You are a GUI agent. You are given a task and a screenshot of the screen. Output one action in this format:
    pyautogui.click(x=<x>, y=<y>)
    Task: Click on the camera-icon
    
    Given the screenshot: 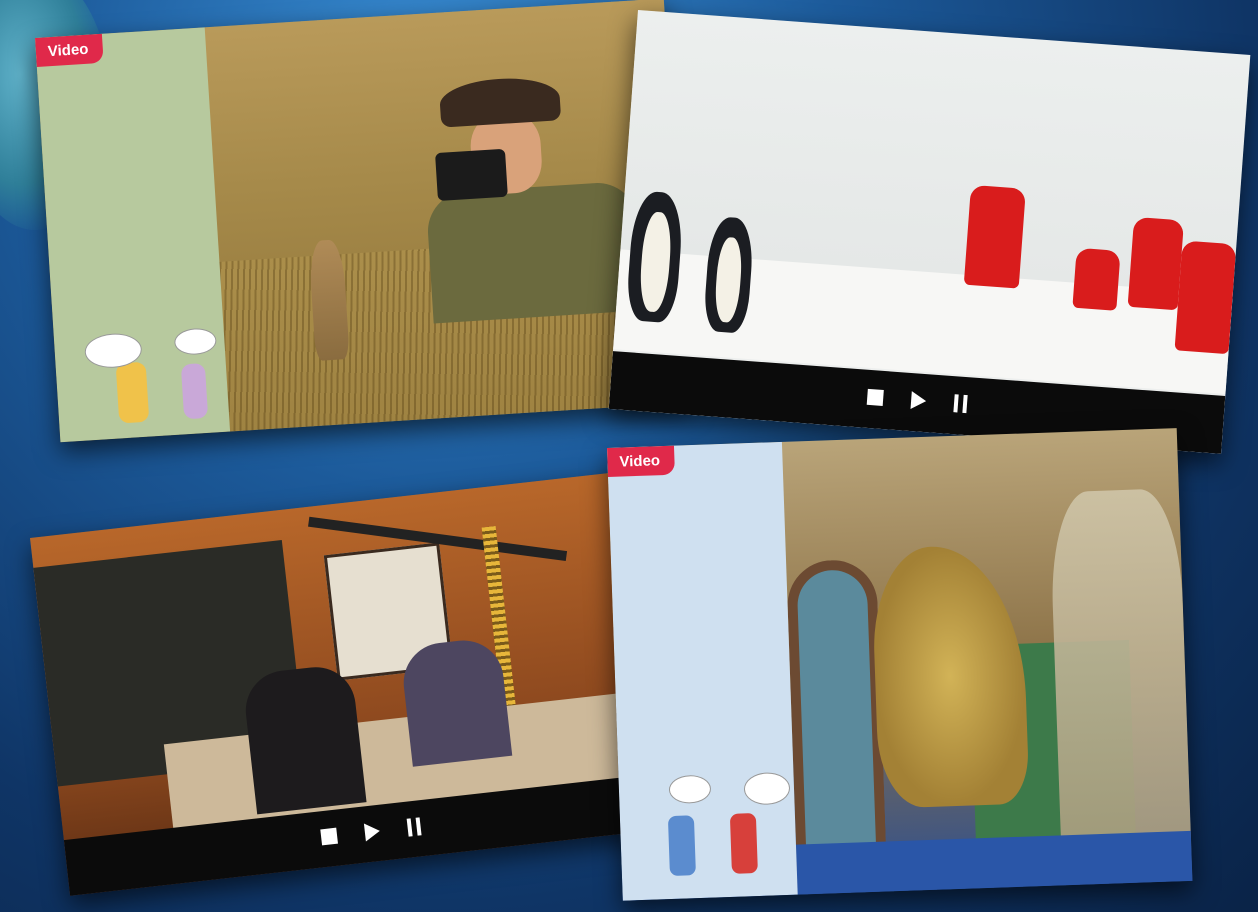 What is the action you would take?
    pyautogui.click(x=471, y=175)
    